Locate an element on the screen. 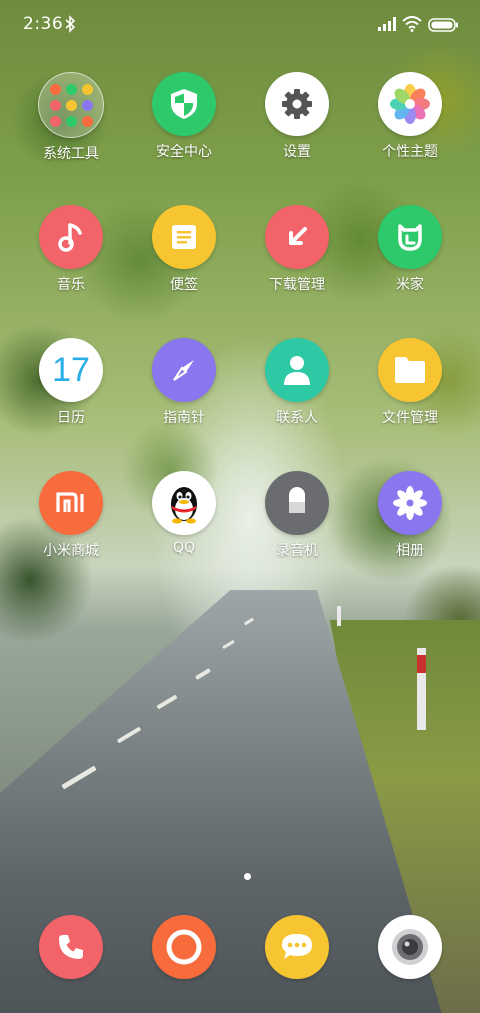  app-notes: 便签 is located at coordinates (184, 249).